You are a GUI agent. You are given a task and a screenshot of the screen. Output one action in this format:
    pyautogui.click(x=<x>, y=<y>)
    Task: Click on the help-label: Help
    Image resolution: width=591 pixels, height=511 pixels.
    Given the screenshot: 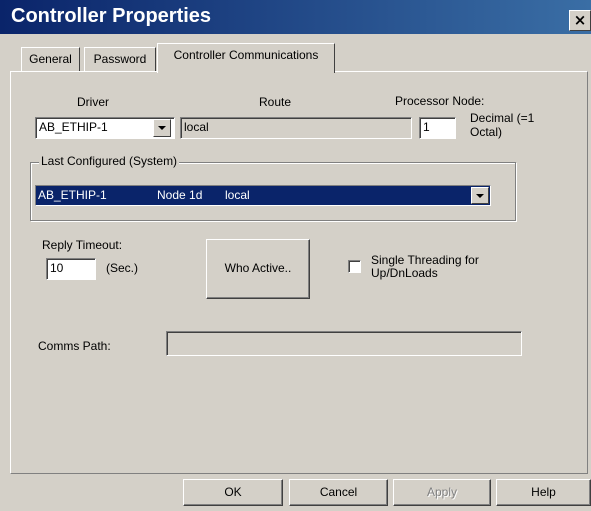 What is the action you would take?
    pyautogui.click(x=543, y=492)
    